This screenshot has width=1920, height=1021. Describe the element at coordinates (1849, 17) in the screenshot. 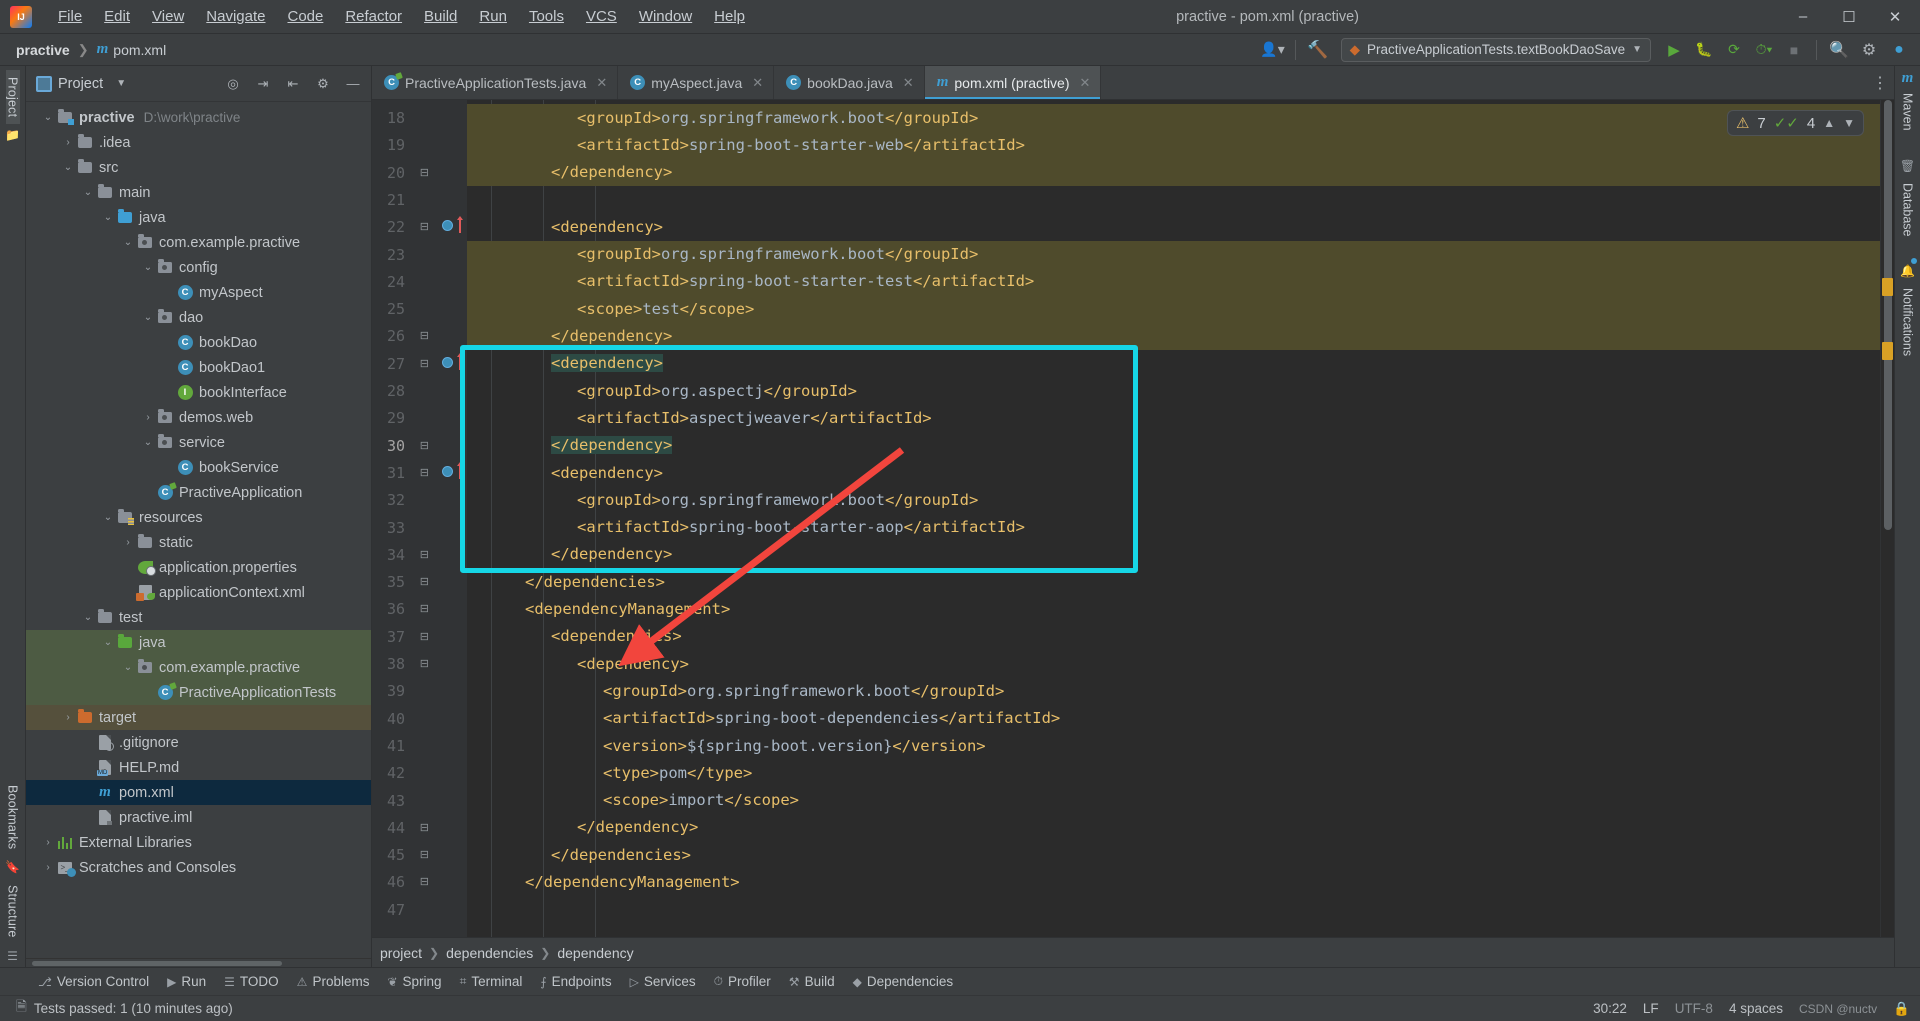

I see `maximize-icon: ☐` at that location.